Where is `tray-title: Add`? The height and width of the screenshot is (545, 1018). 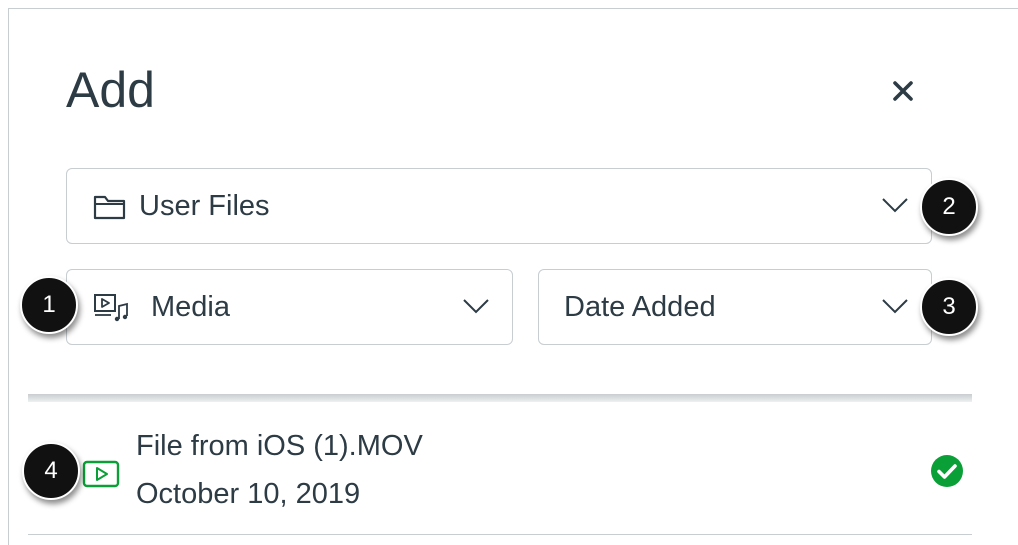 tray-title: Add is located at coordinates (110, 90).